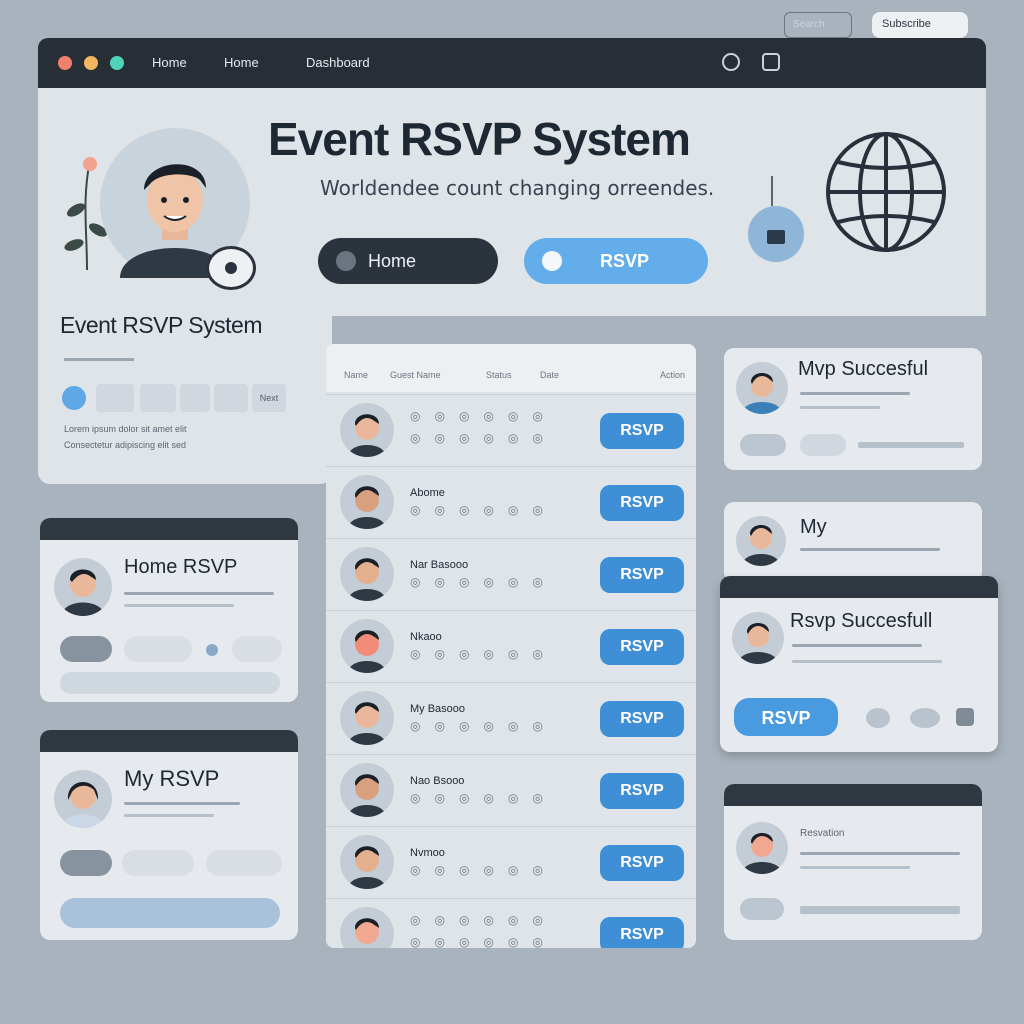 Image resolution: width=1024 pixels, height=1024 pixels. Describe the element at coordinates (231, 268) in the screenshot. I see `camera-icon` at that location.